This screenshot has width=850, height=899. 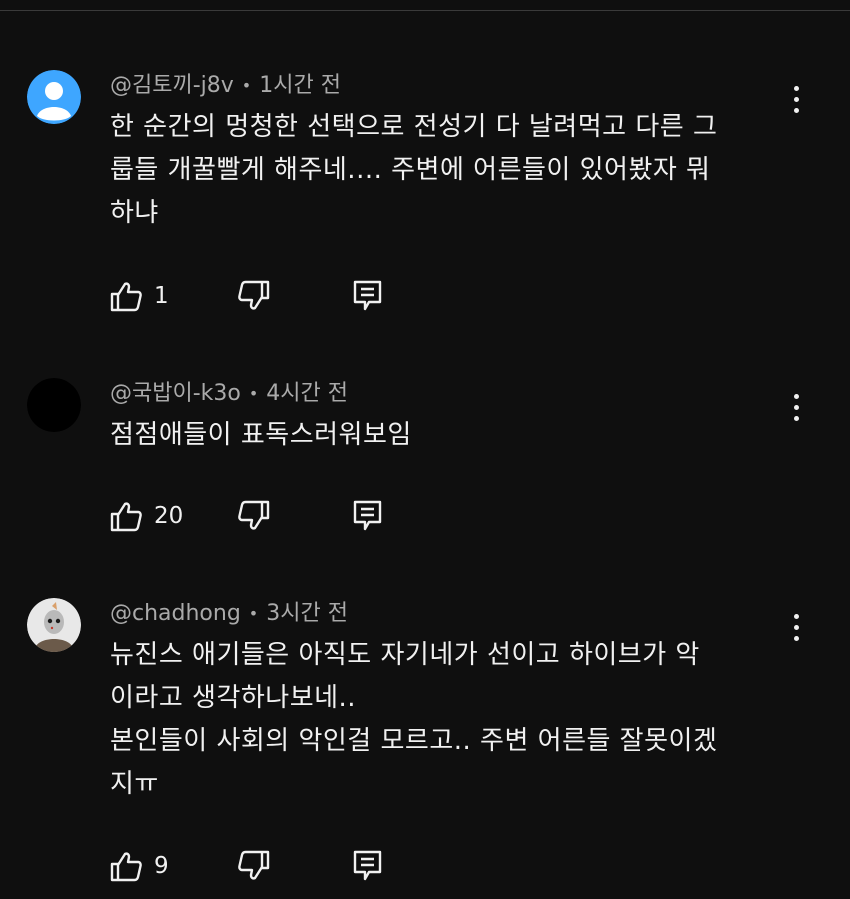 What do you see at coordinates (145, 516) in the screenshot?
I see `like-button: 20` at bounding box center [145, 516].